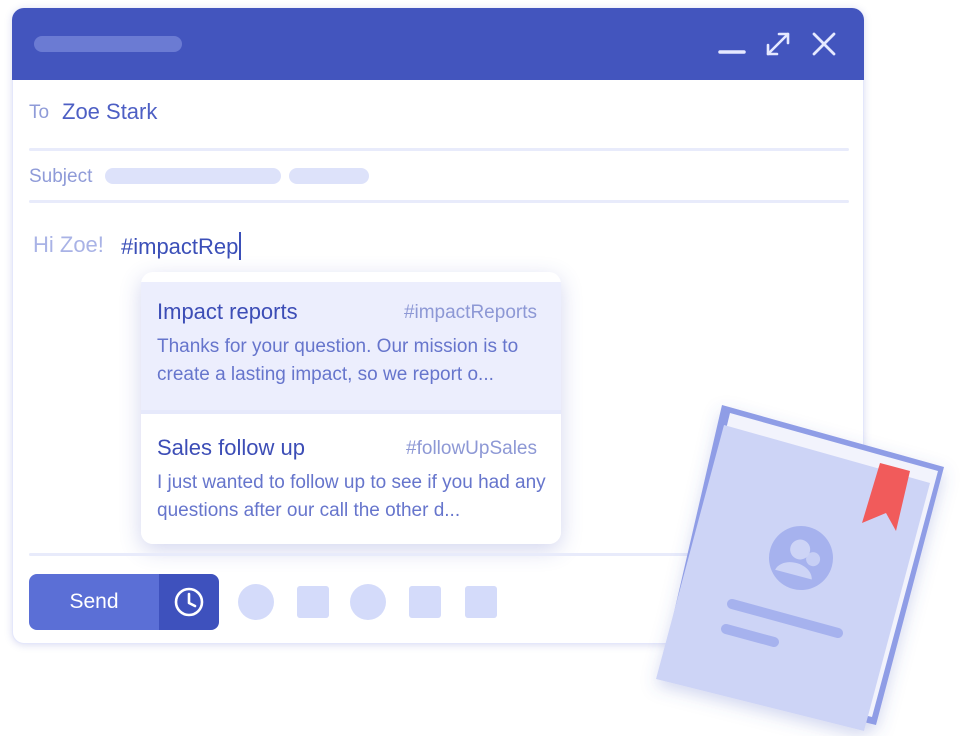  I want to click on close-icon, so click(824, 44).